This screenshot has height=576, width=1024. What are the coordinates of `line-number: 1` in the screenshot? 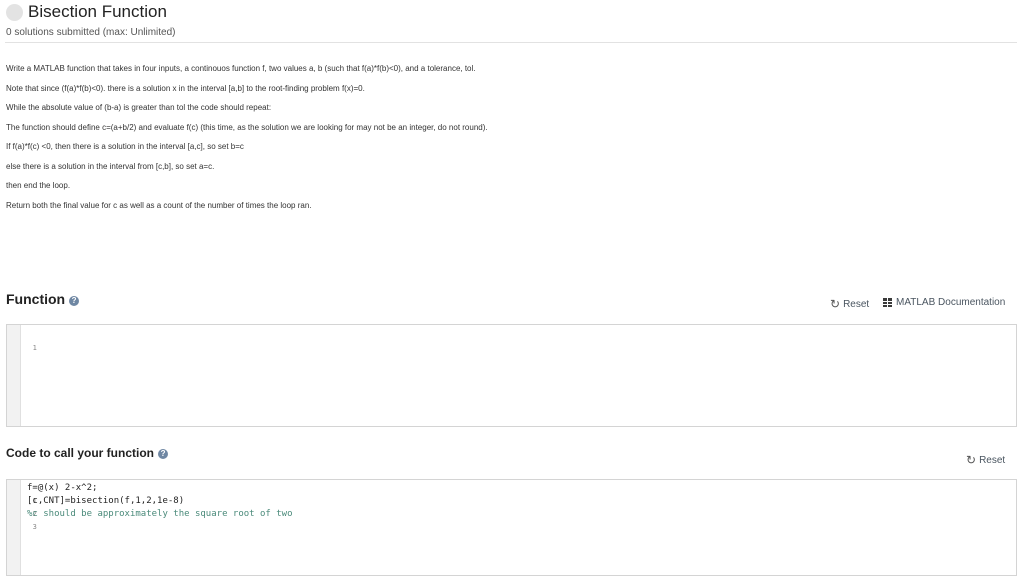 It's located at (34, 348).